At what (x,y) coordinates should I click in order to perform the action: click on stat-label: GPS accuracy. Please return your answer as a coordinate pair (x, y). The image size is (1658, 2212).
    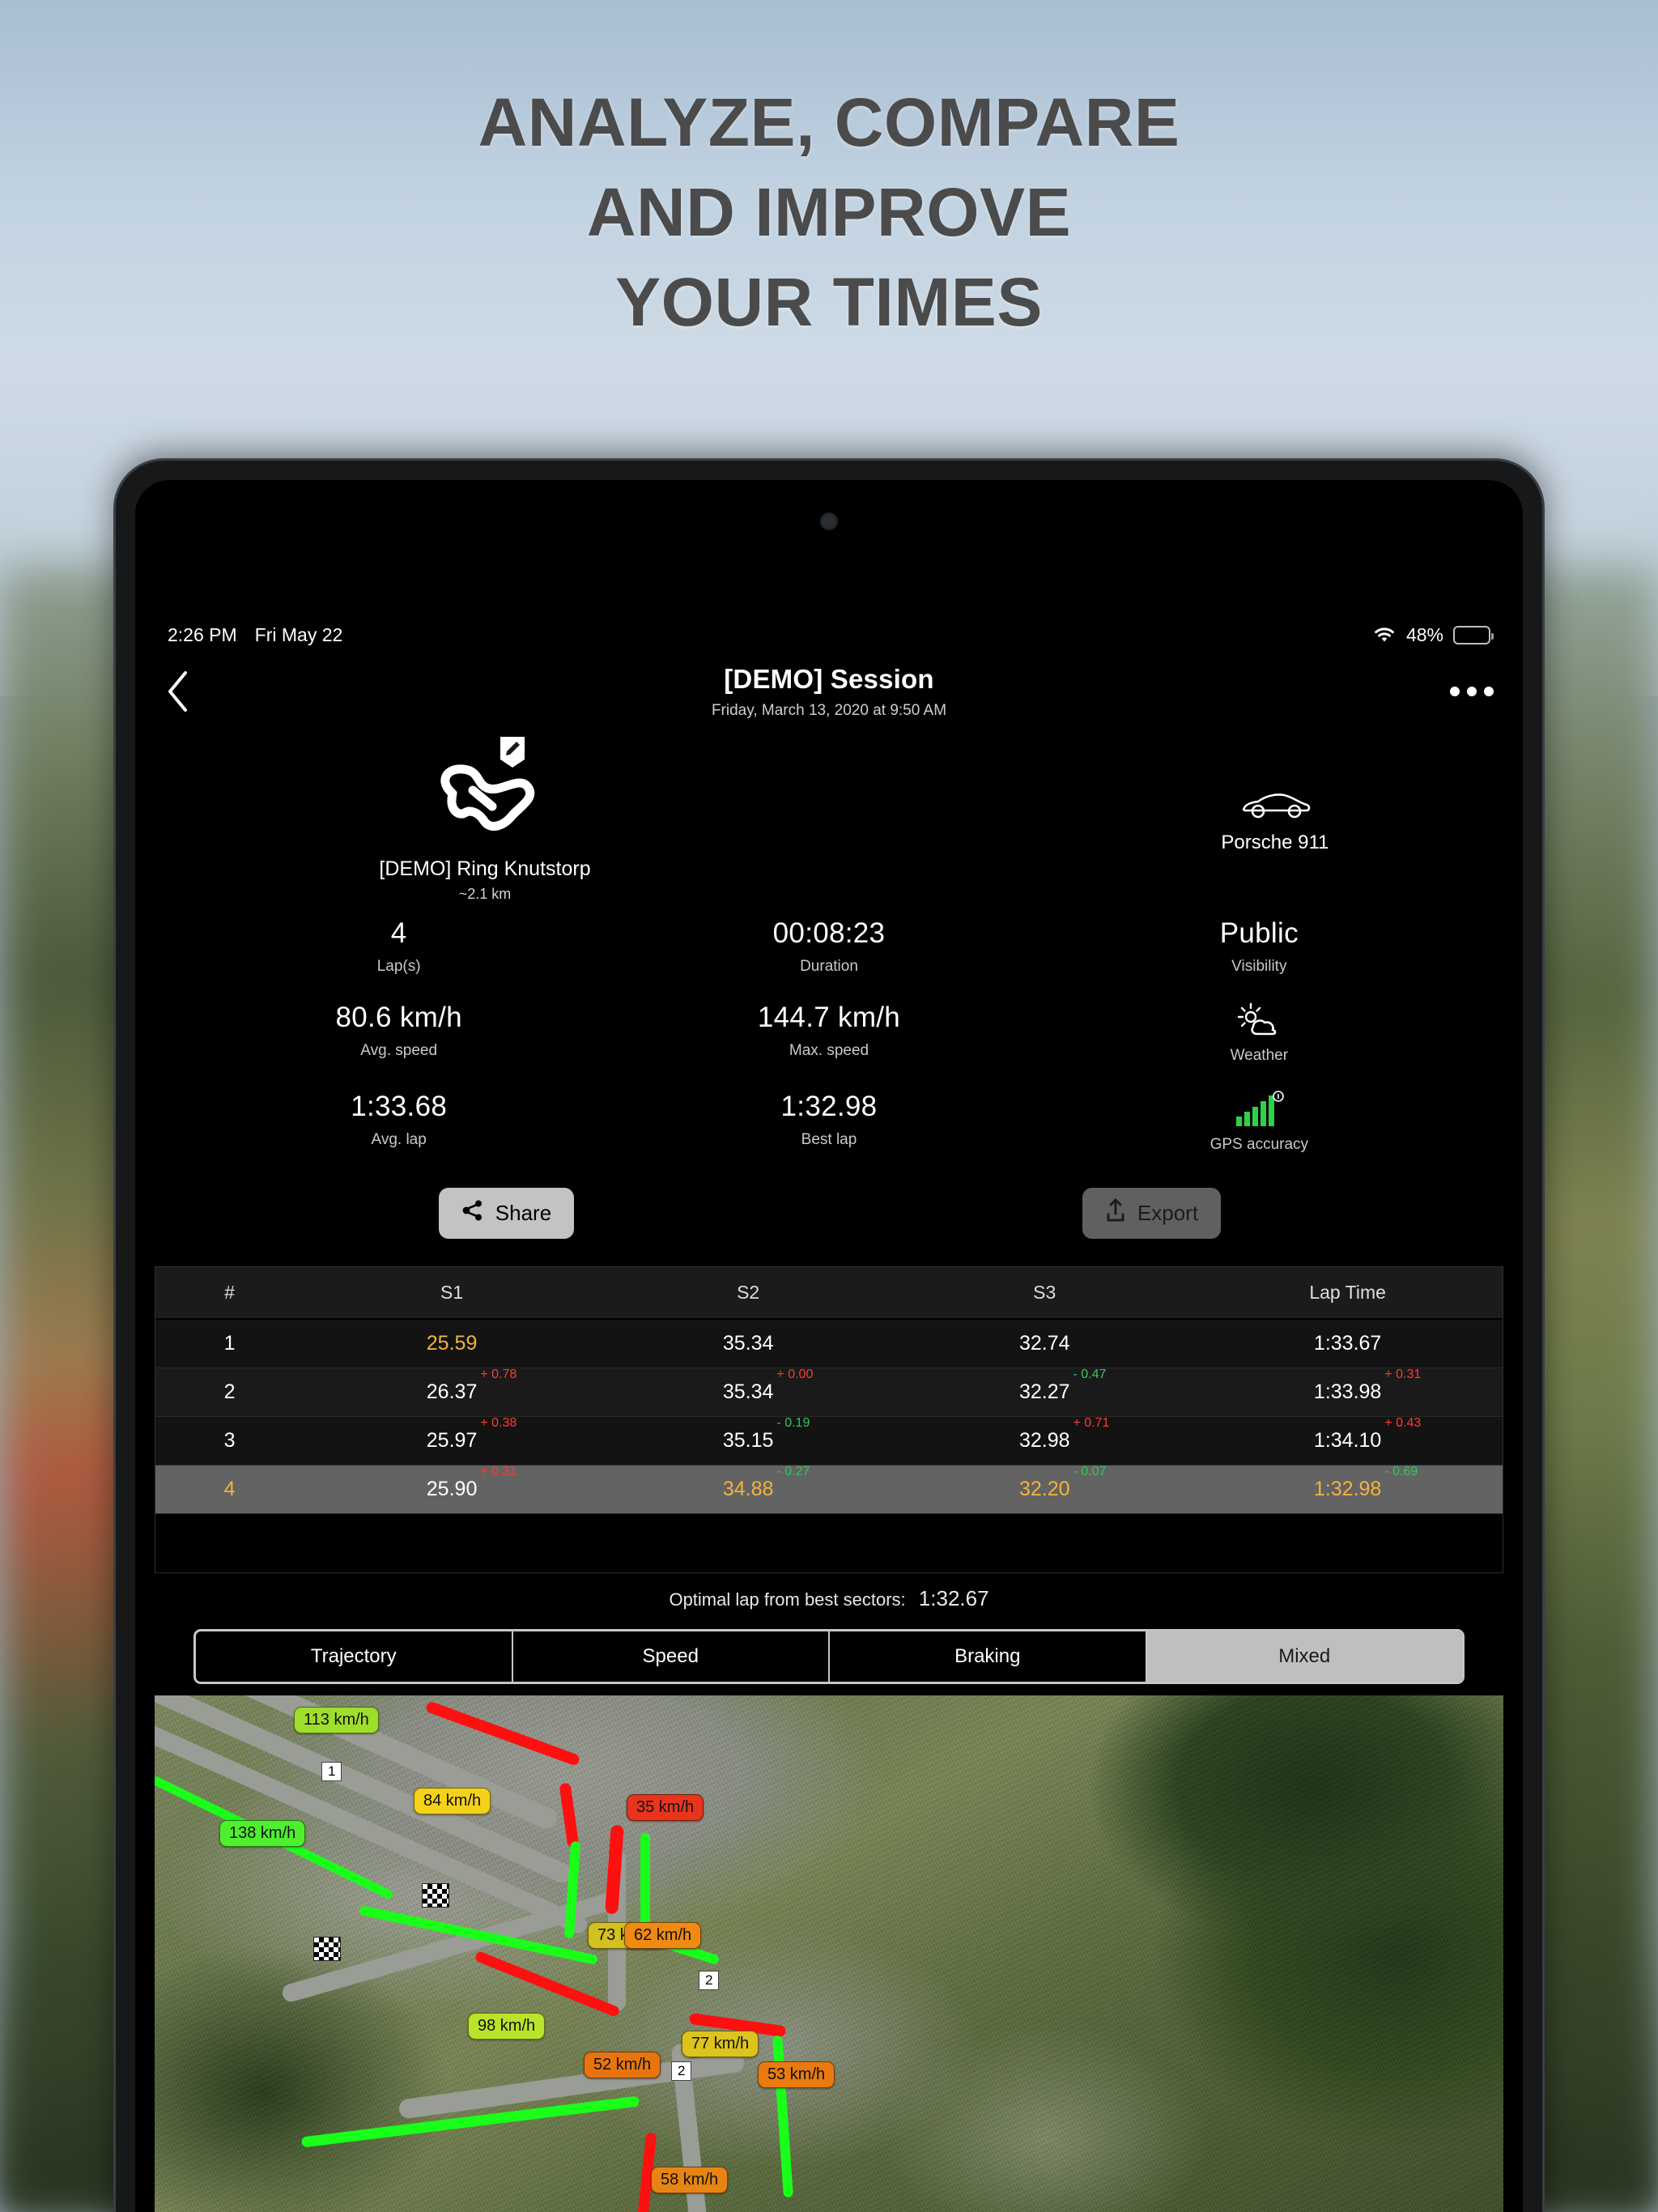
    Looking at the image, I should click on (1259, 1145).